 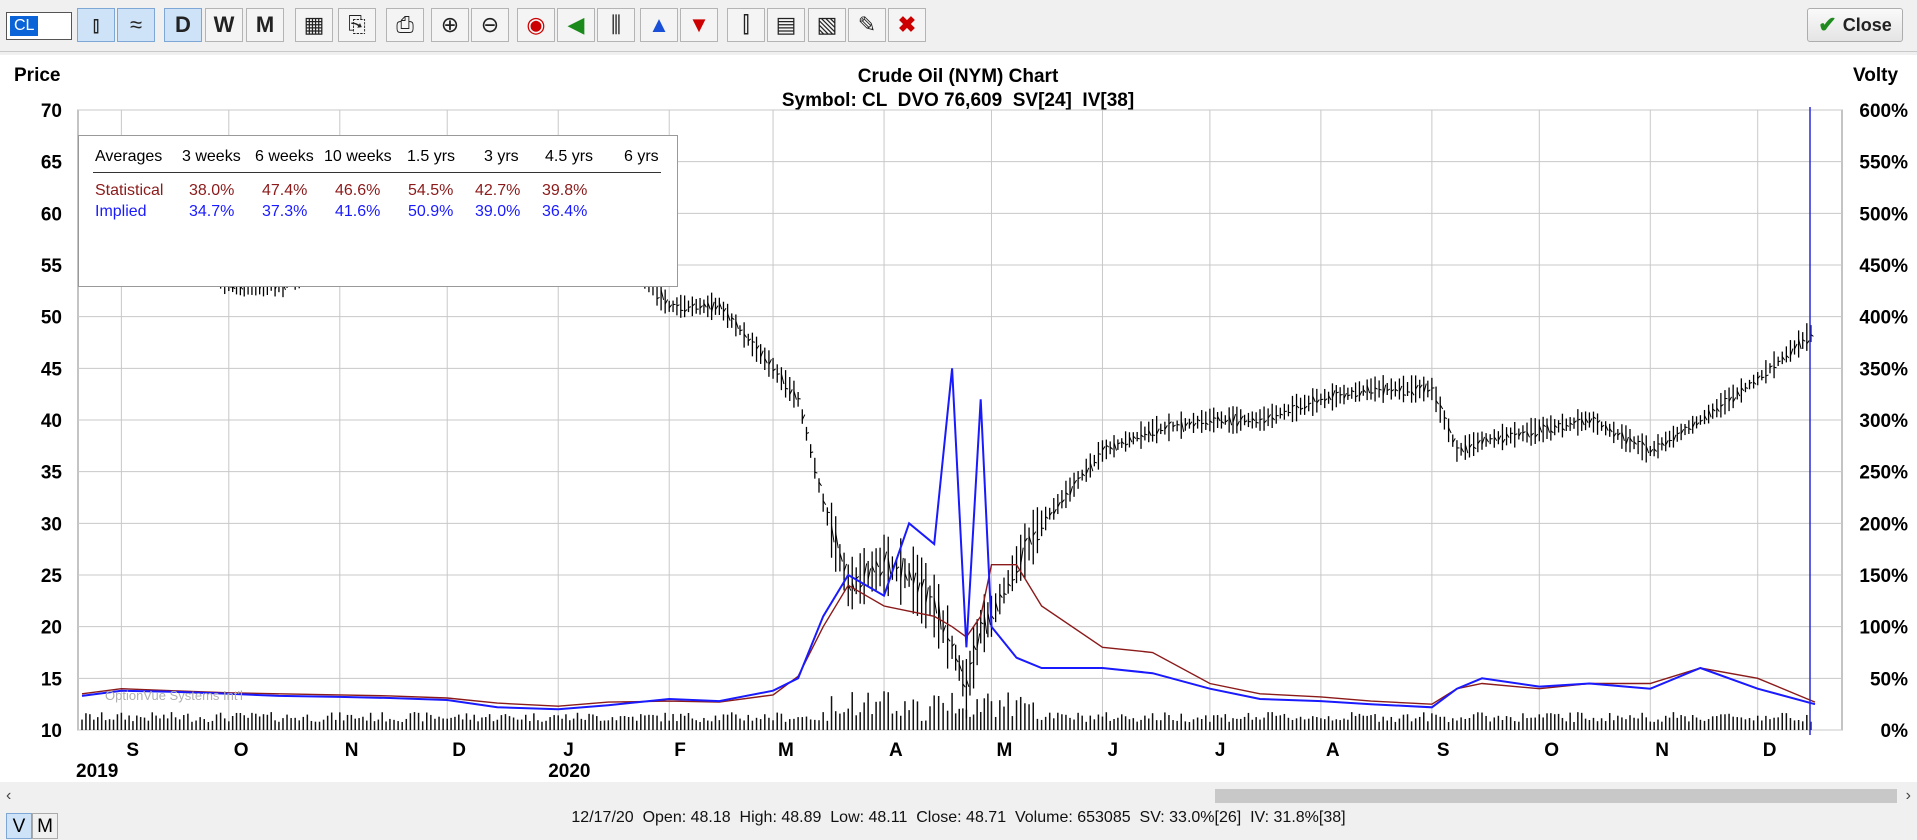 What do you see at coordinates (569, 157) in the screenshot?
I see `averages-col-6: 4.5 yrs` at bounding box center [569, 157].